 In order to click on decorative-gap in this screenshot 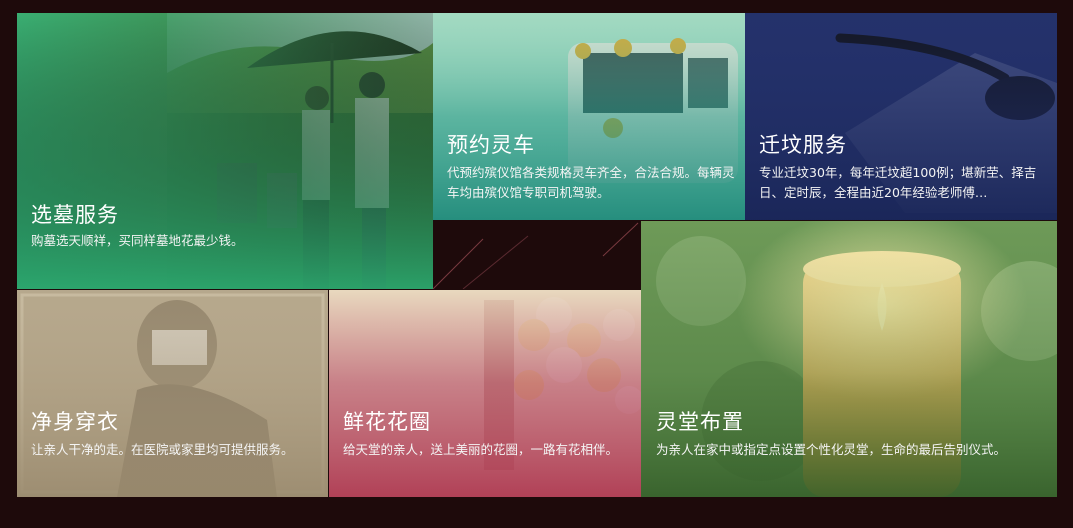, I will do `click(536, 255)`.